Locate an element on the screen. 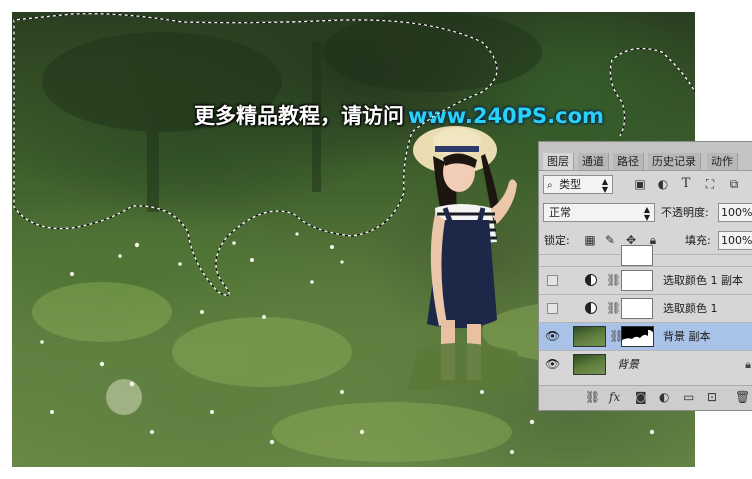 The width and height of the screenshot is (752, 479). lock-paint-icon: ✎ is located at coordinates (610, 240).